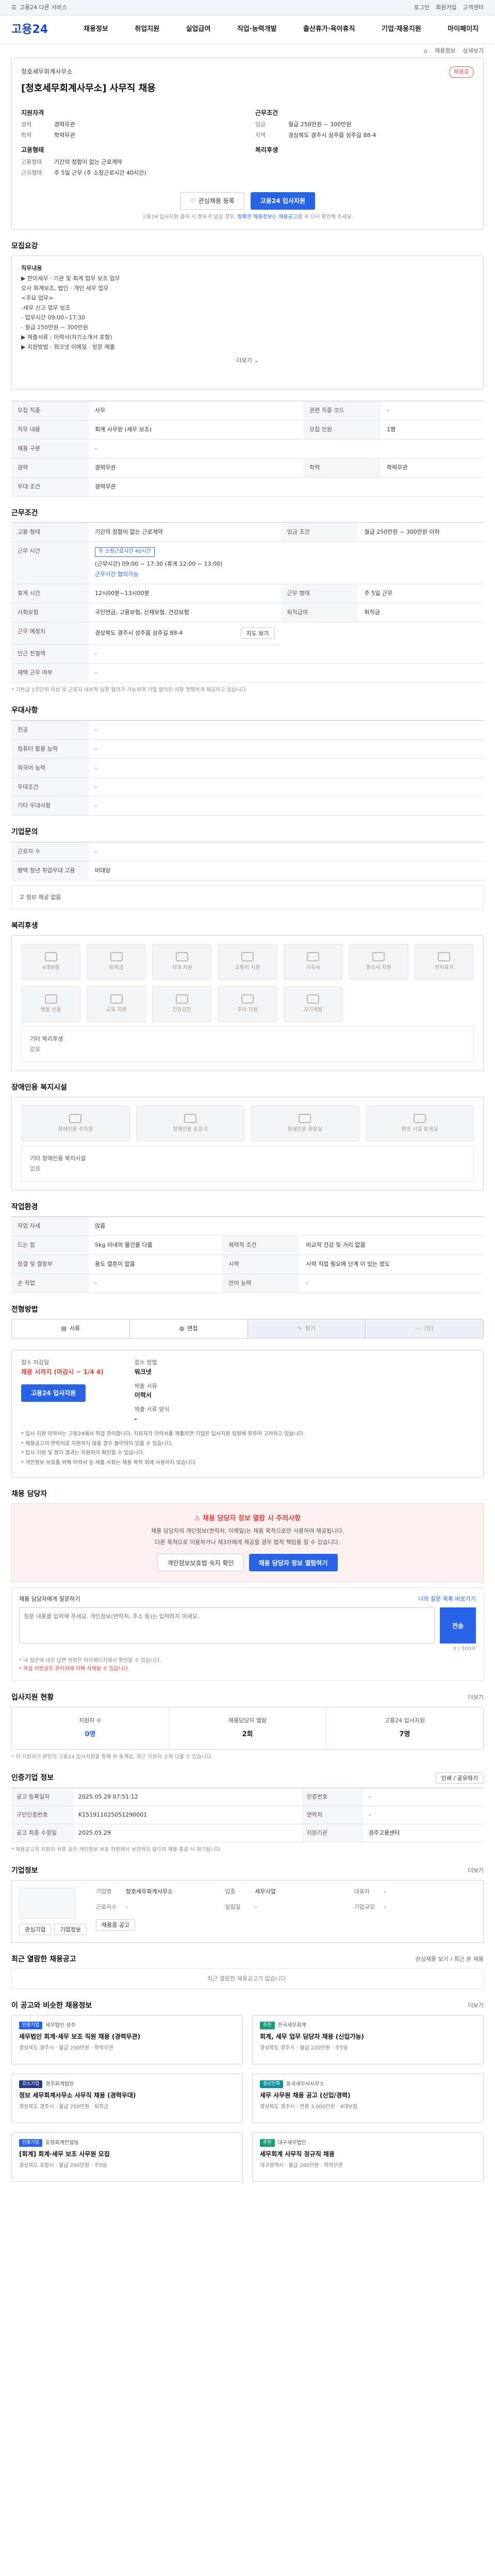 This screenshot has width=495, height=2576. Describe the element at coordinates (83, 1453) in the screenshot. I see `warning-line: * 입사 지원 및 평가 결과는 지원자가 확인할 수 있습니다.` at that location.